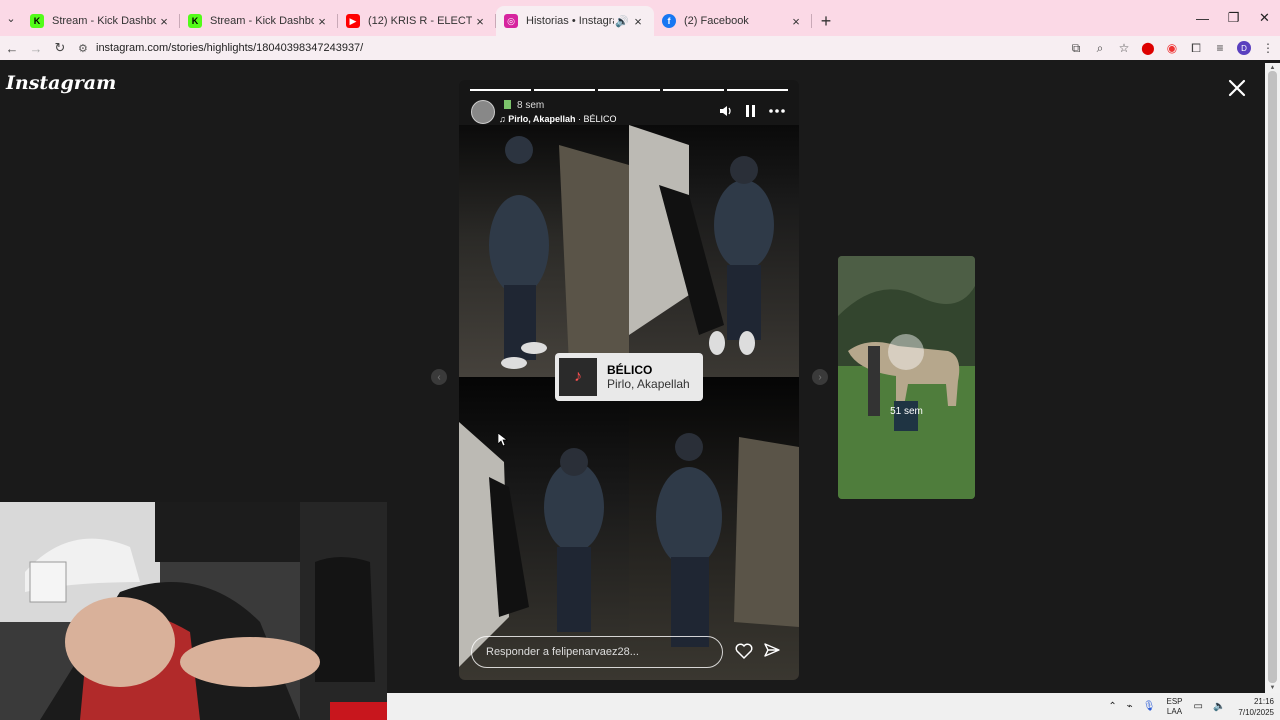 The height and width of the screenshot is (720, 1280). What do you see at coordinates (1244, 48) in the screenshot?
I see `profile-avatar: D` at bounding box center [1244, 48].